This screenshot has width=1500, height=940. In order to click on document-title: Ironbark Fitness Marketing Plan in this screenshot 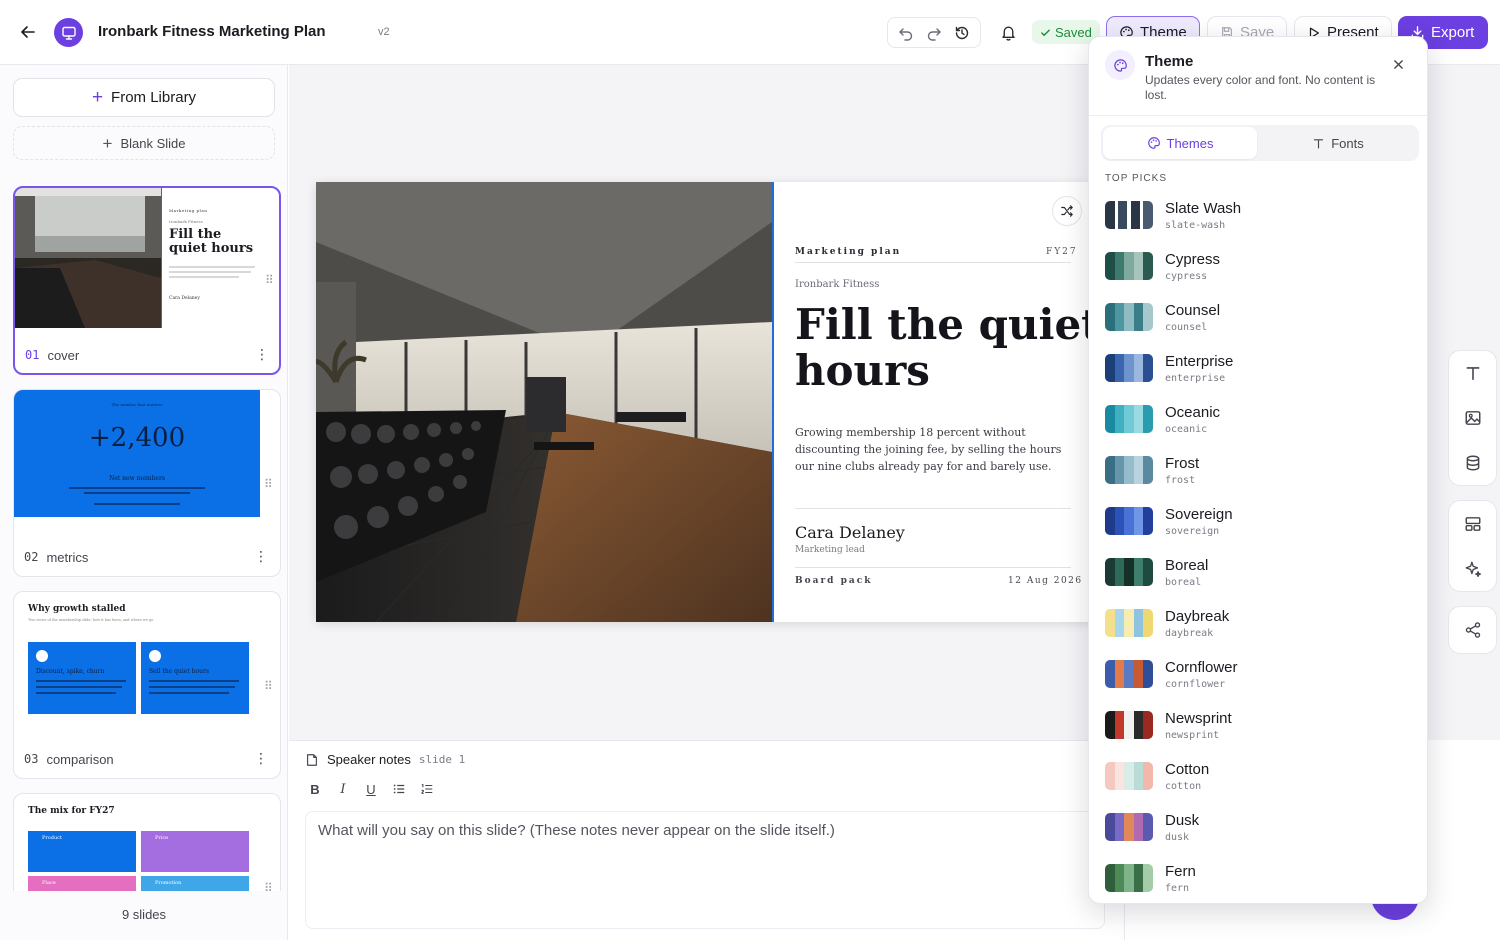, I will do `click(212, 31)`.